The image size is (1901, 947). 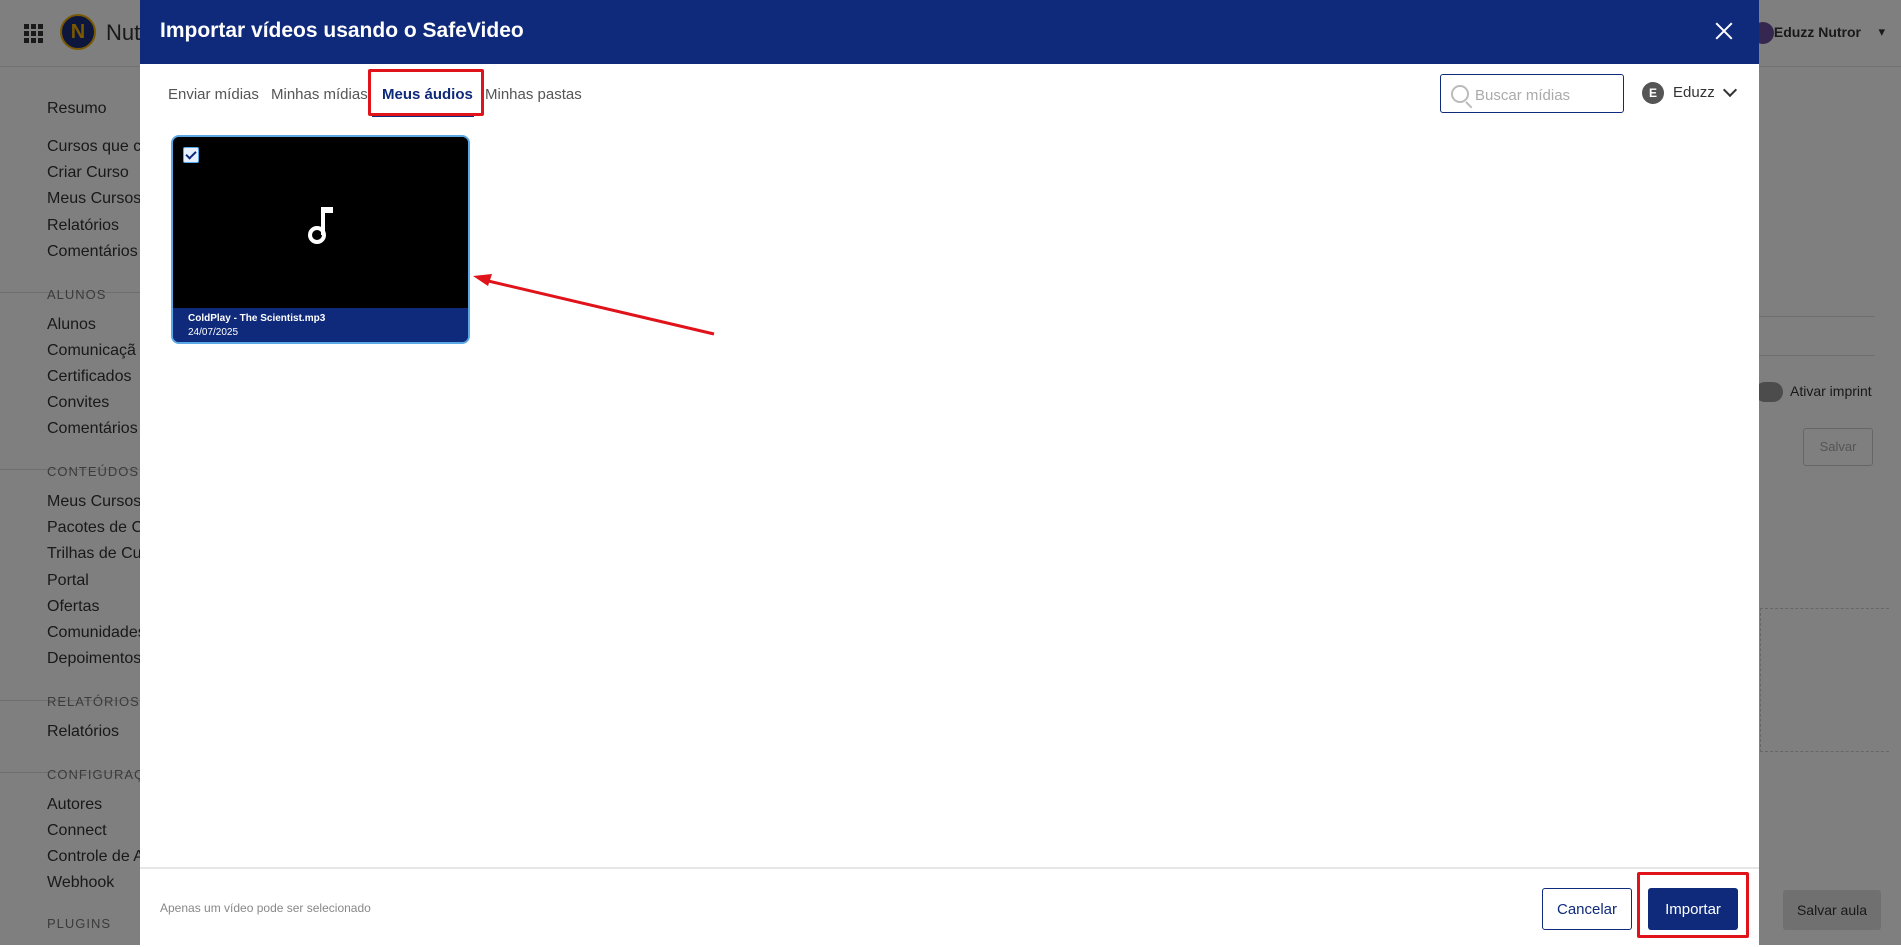 What do you see at coordinates (265, 908) in the screenshot?
I see `selection-note: Apenas um vídeo pode ser selecionado` at bounding box center [265, 908].